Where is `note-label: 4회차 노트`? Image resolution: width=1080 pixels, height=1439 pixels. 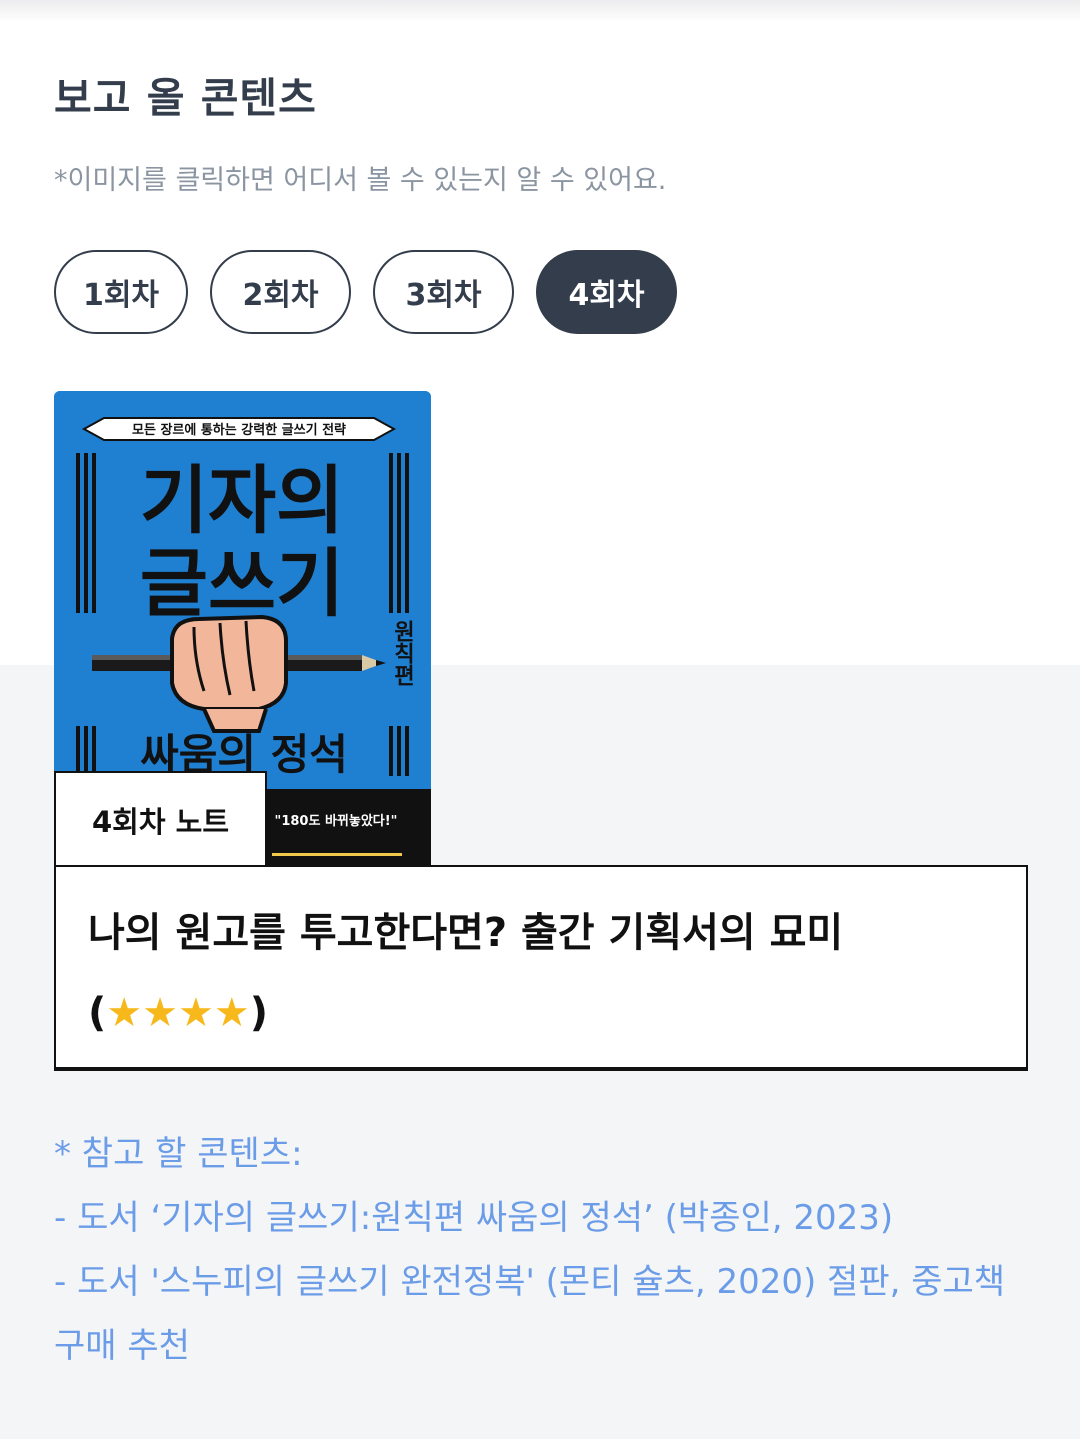 note-label: 4회차 노트 is located at coordinates (160, 819).